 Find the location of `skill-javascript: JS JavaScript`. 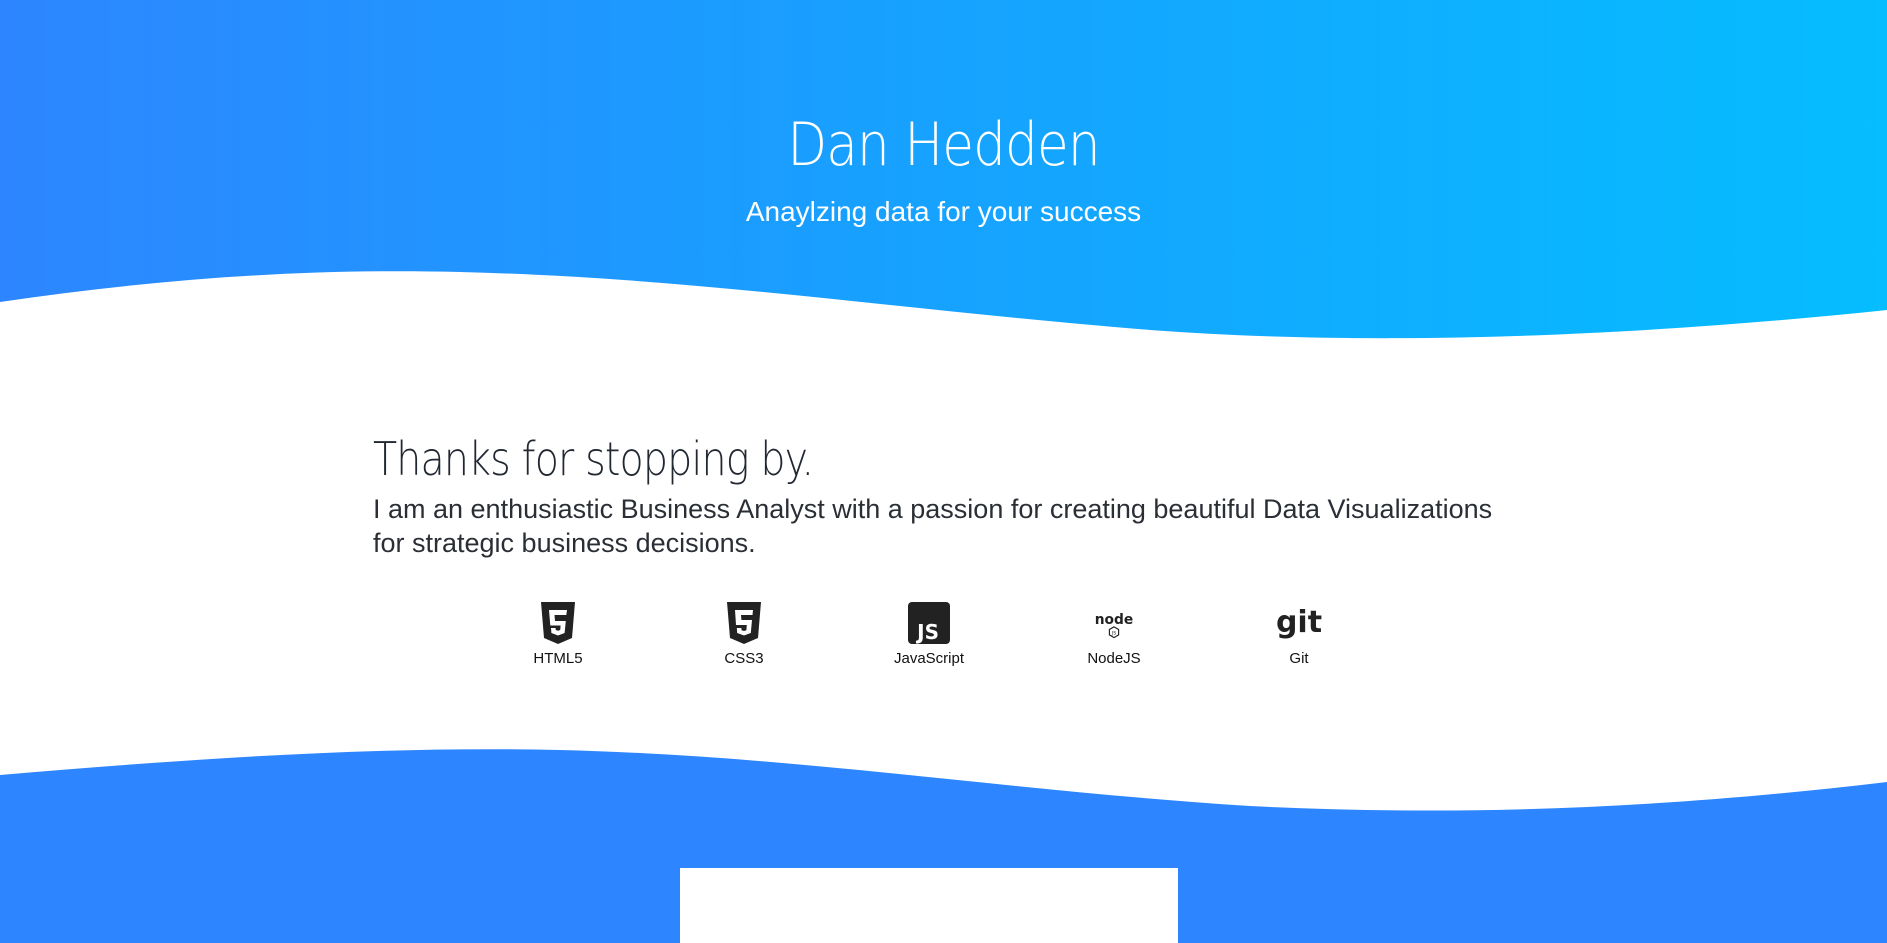

skill-javascript: JS JavaScript is located at coordinates (929, 633).